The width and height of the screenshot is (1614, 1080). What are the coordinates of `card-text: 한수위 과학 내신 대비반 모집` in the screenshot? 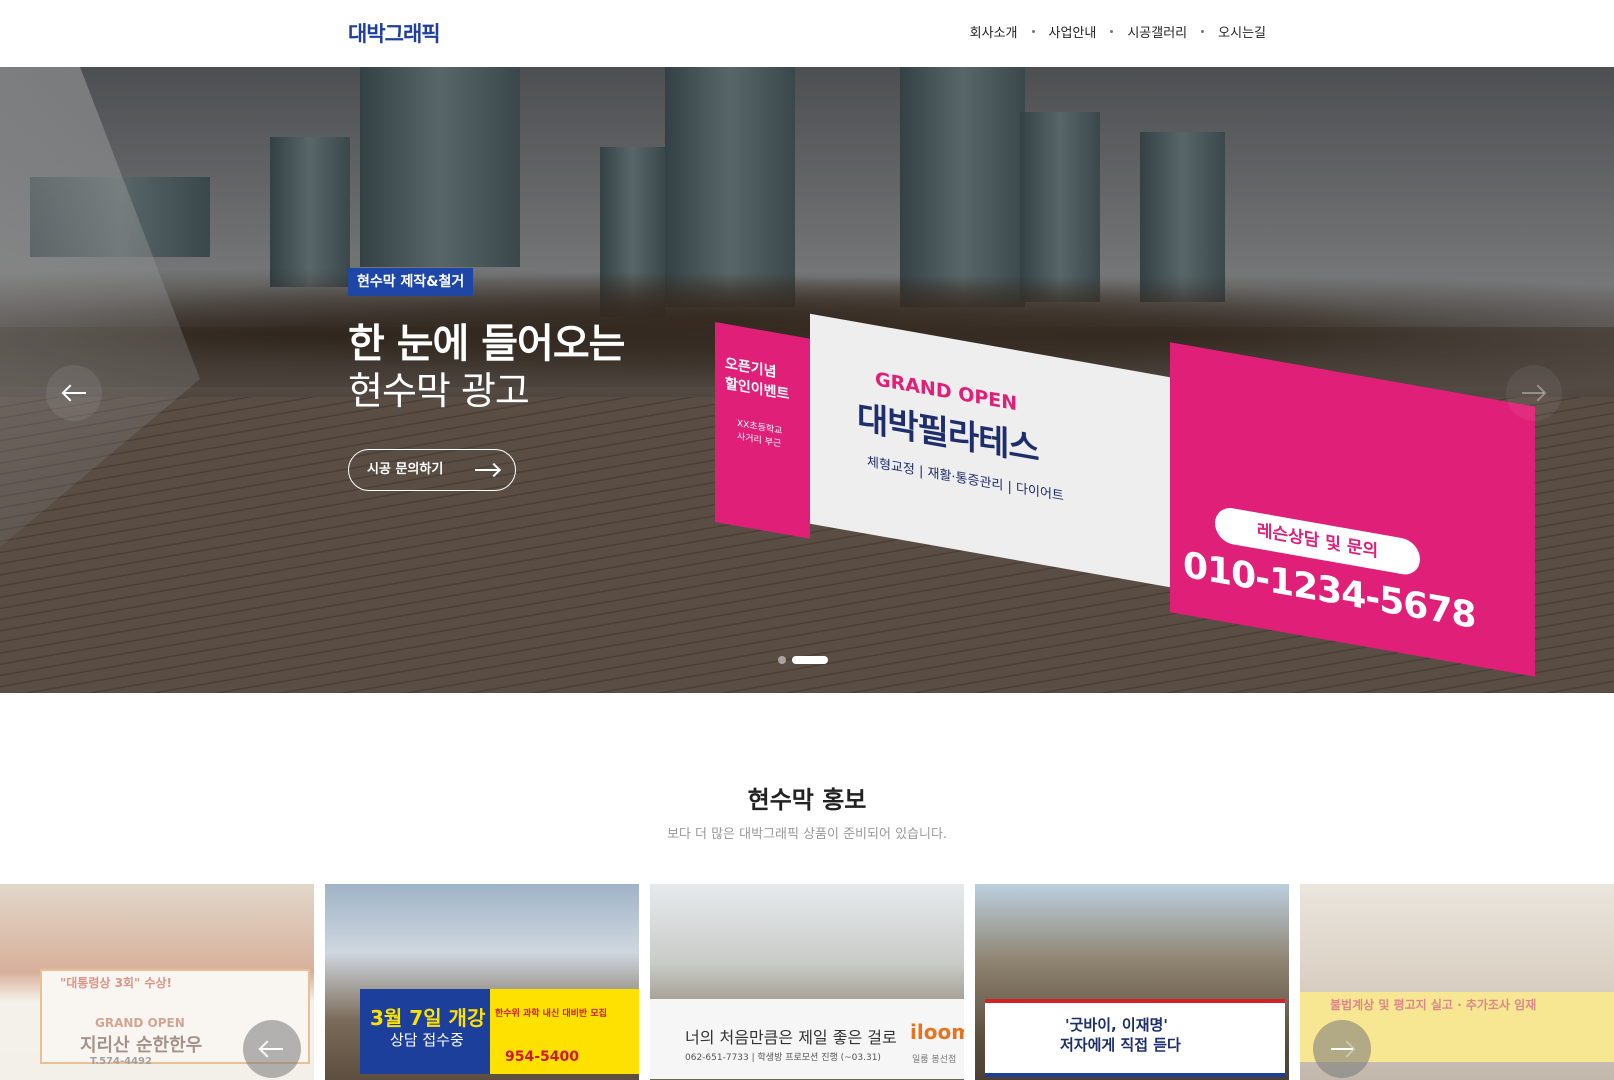 It's located at (551, 1014).